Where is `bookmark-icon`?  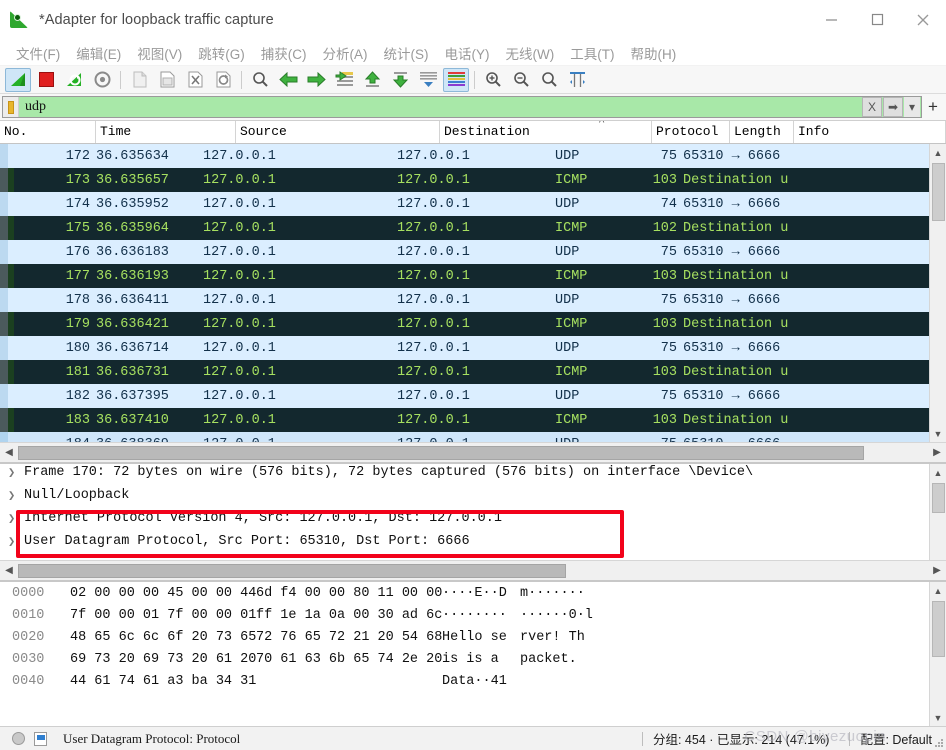 bookmark-icon is located at coordinates (11, 107).